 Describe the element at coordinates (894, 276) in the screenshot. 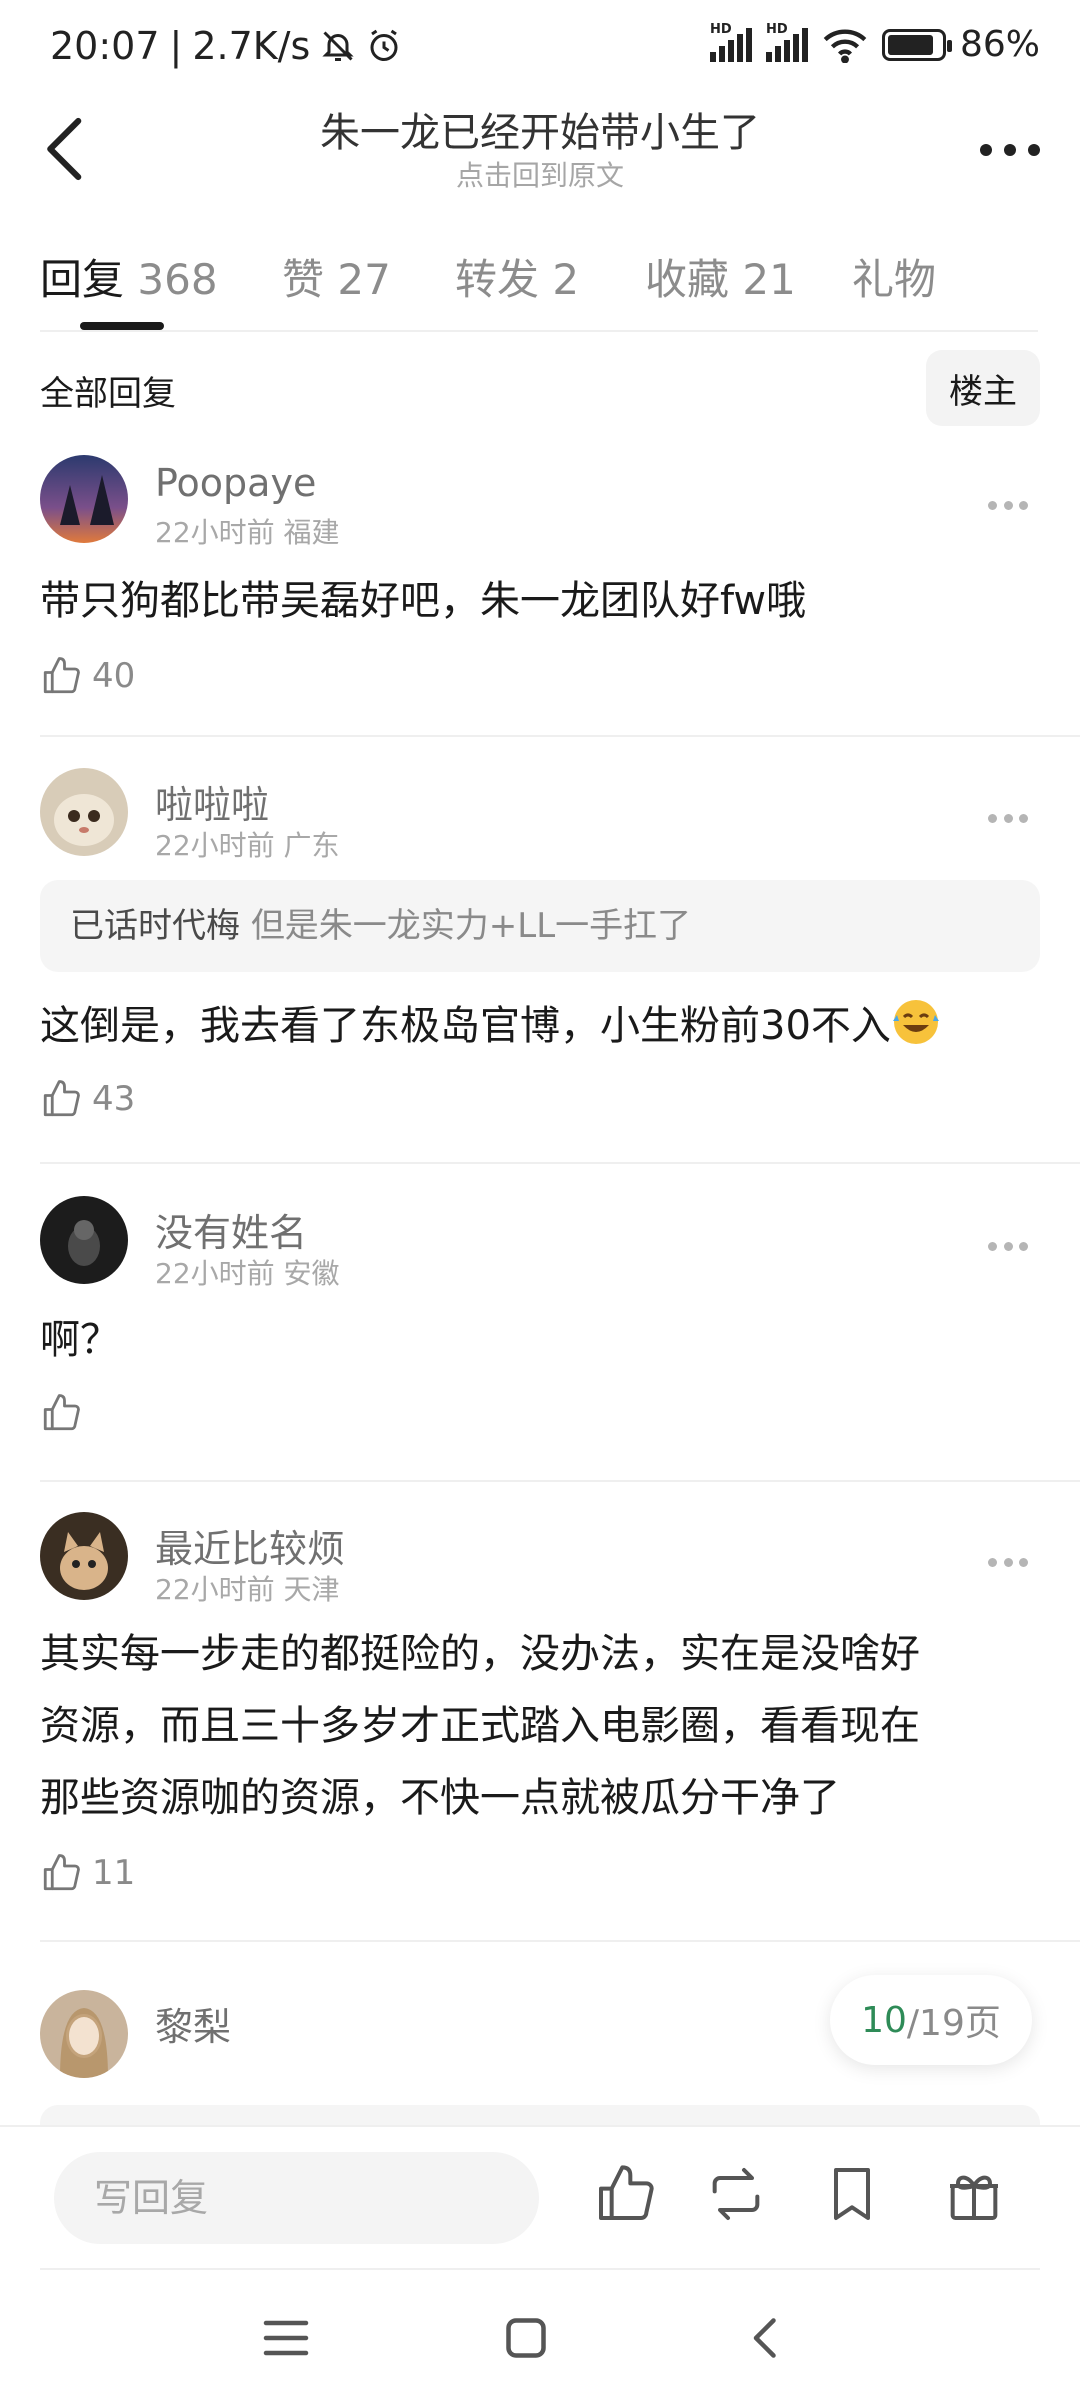

I see `tab-gifts: 礼物` at that location.